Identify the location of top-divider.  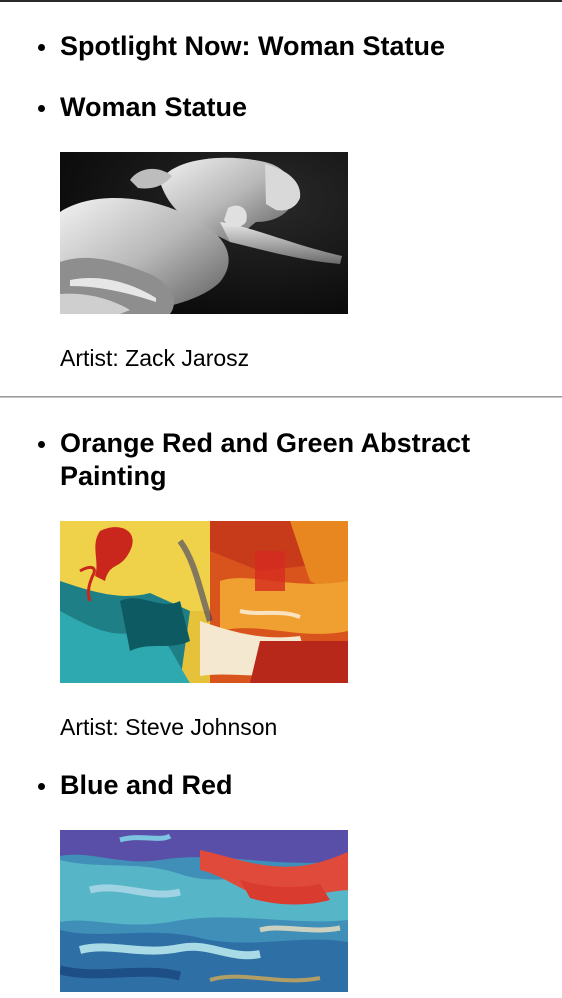
(281, 1).